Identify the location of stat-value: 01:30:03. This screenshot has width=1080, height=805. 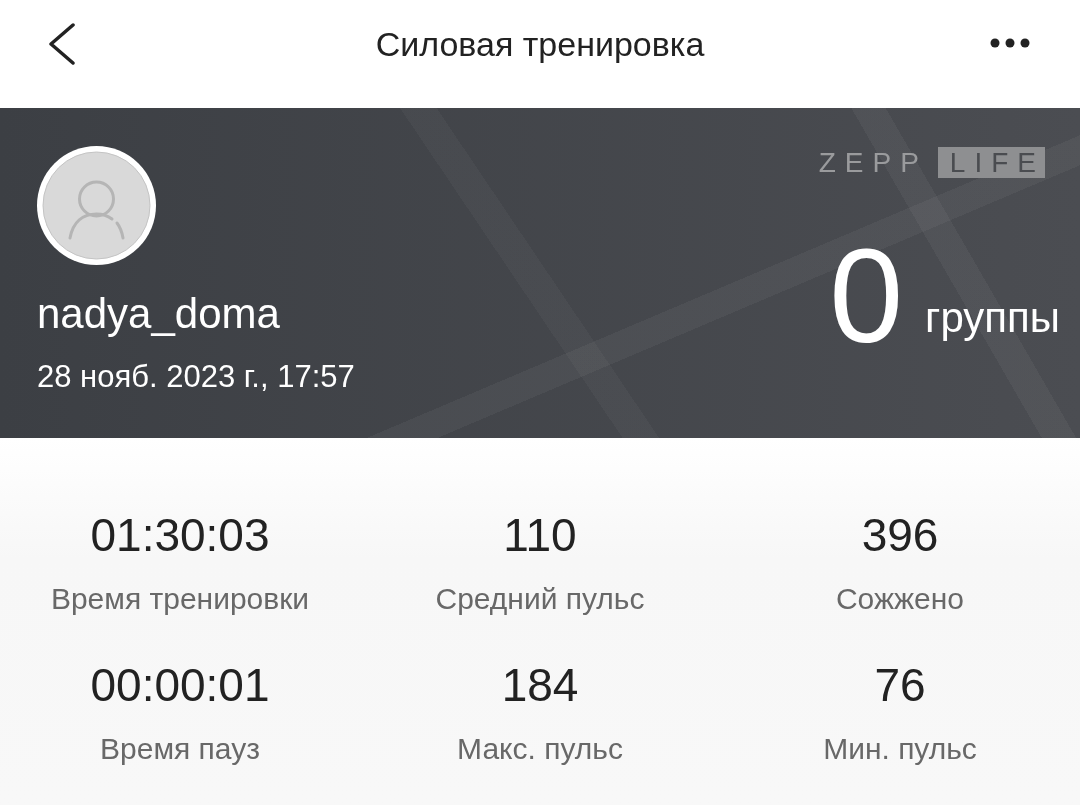
(180, 535).